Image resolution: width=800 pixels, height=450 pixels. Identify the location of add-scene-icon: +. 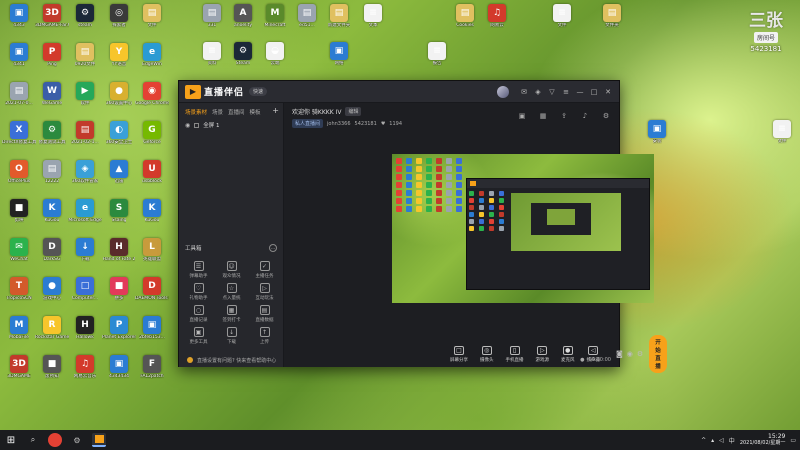
(275, 111).